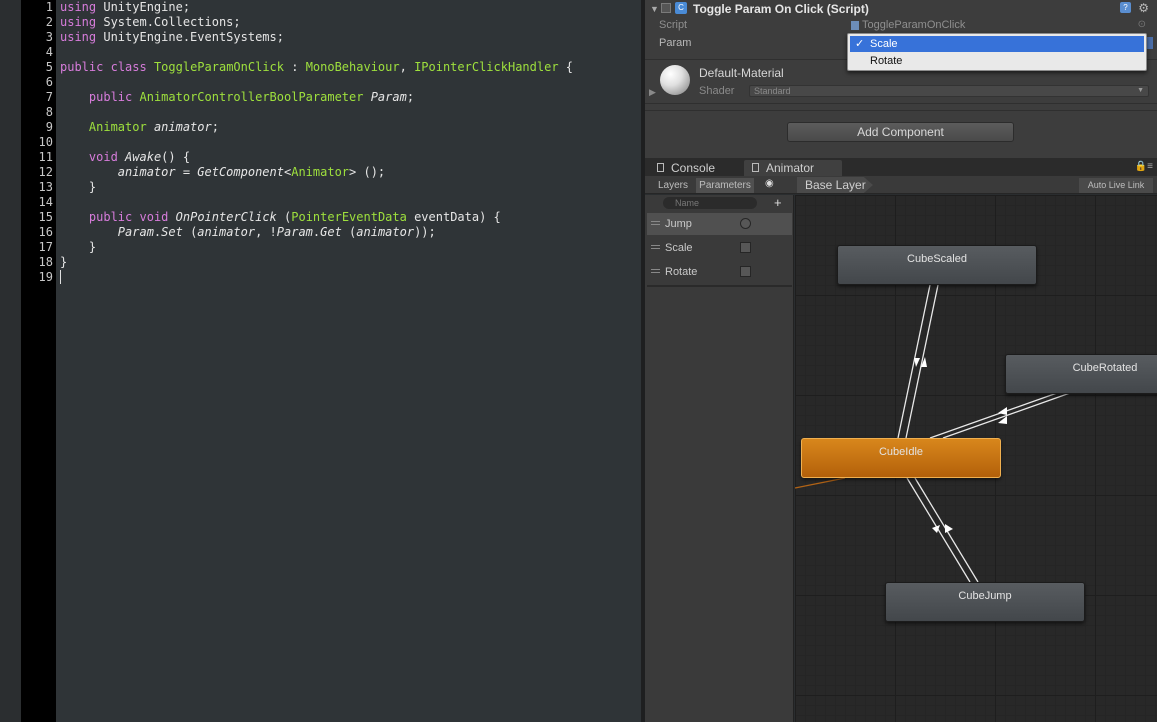 The width and height of the screenshot is (1157, 722). What do you see at coordinates (45, 142) in the screenshot?
I see `line-number: 10` at bounding box center [45, 142].